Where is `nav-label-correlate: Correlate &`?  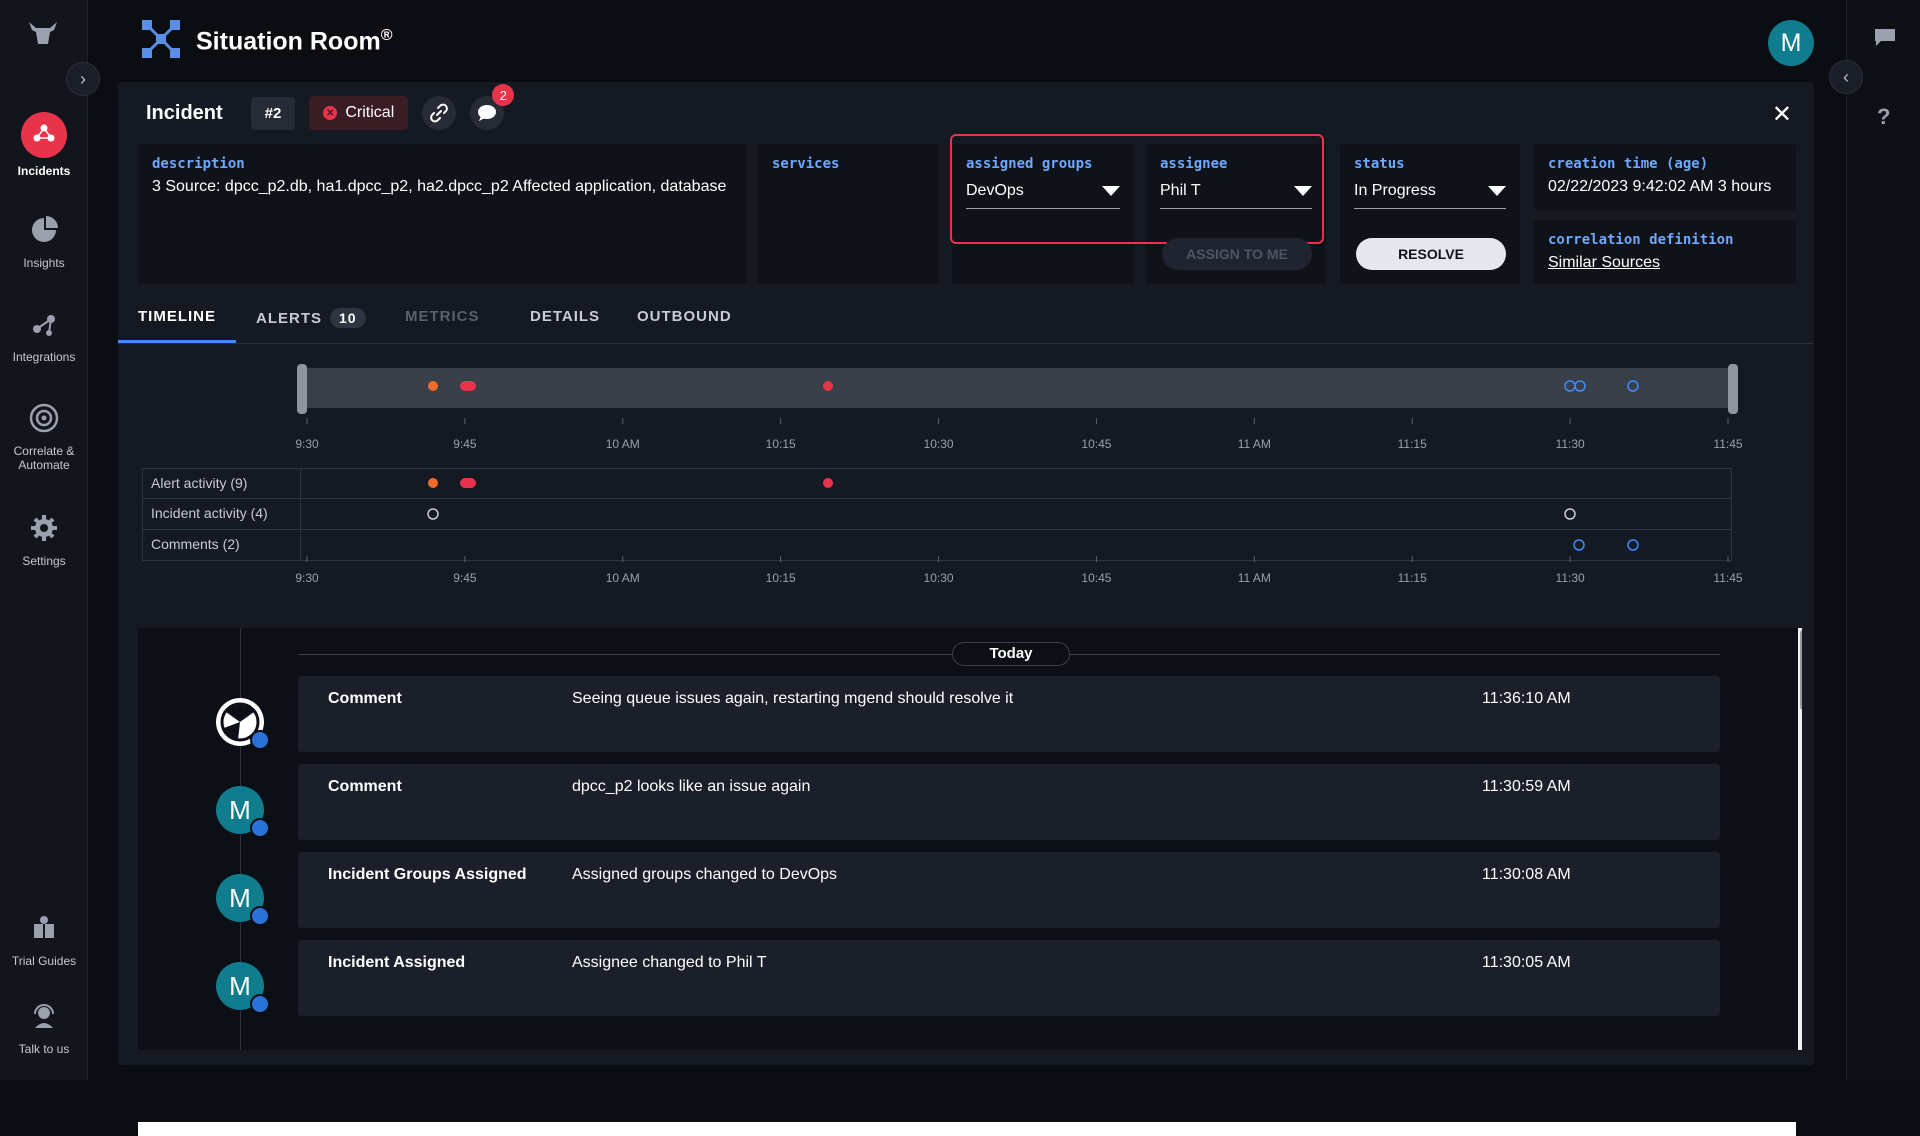 nav-label-correlate: Correlate & is located at coordinates (44, 451).